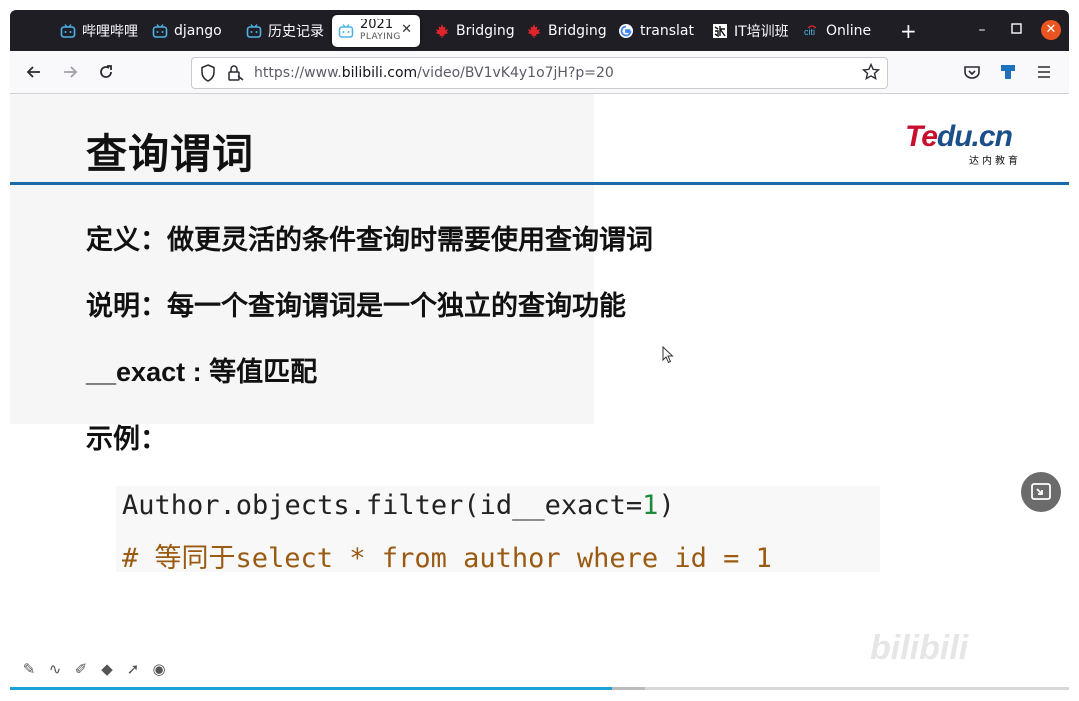 Image resolution: width=1079 pixels, height=701 pixels. Describe the element at coordinates (406, 29) in the screenshot. I see `close-tab-icon: ✕` at that location.